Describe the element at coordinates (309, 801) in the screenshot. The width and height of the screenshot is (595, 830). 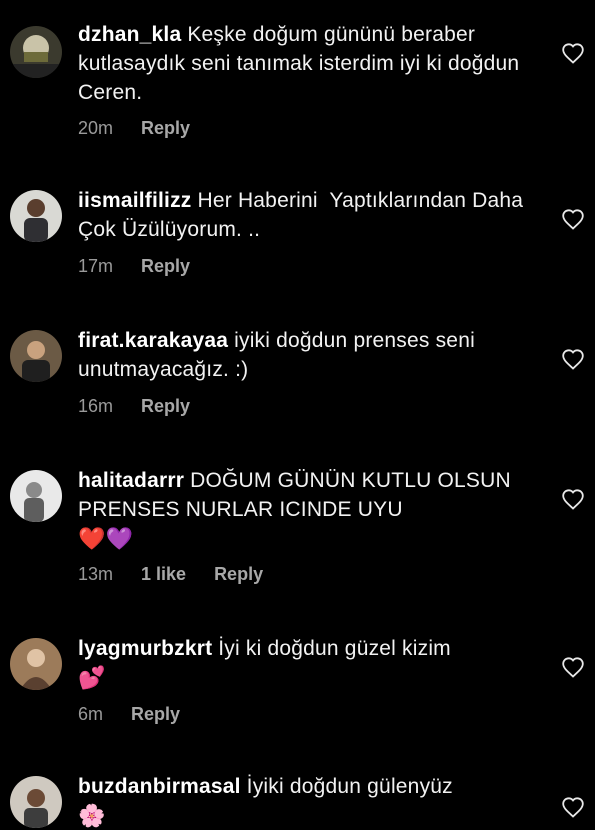
I see `comment-body: buzdanbirmasal İyiki doğdun gülenyüz 🌸` at that location.